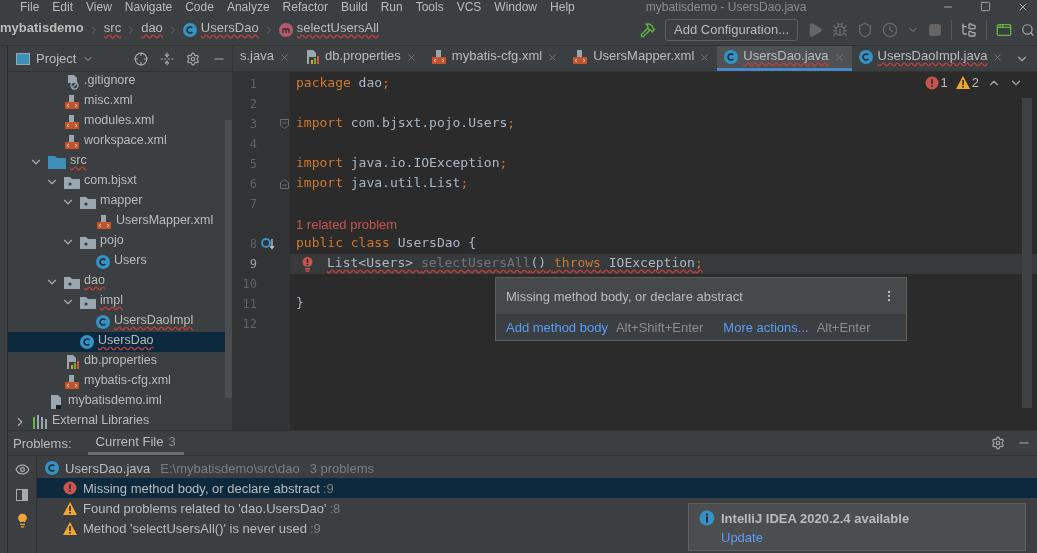  What do you see at coordinates (936, 82) in the screenshot?
I see `error-count: 1` at bounding box center [936, 82].